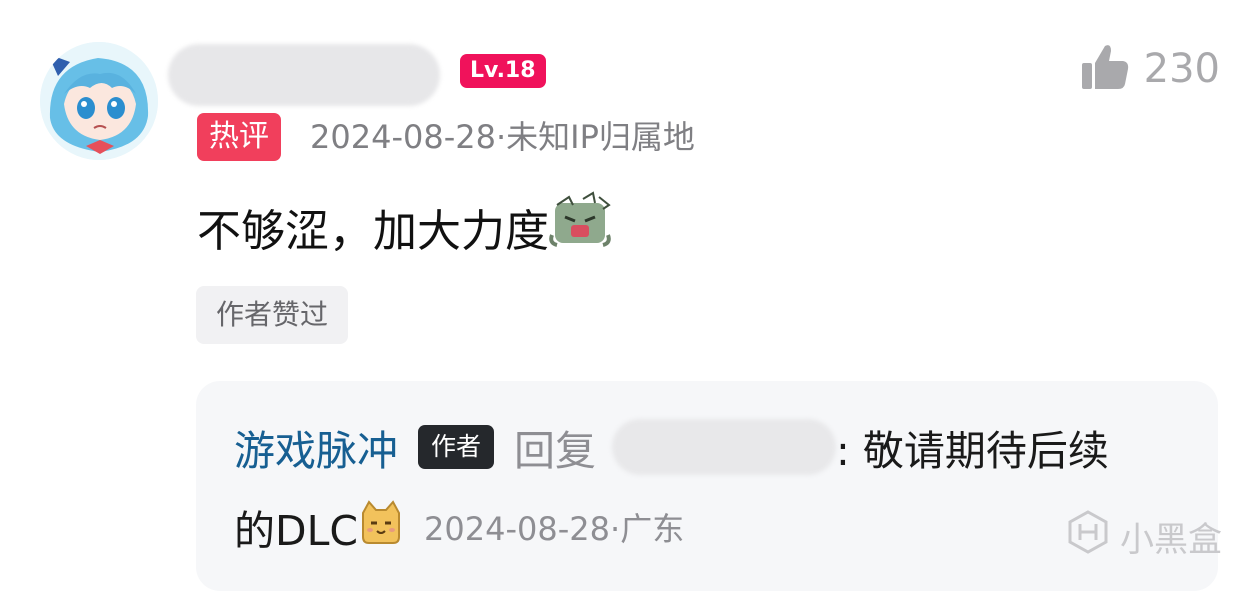  What do you see at coordinates (502, 137) in the screenshot?
I see `comment-meta: 2024-08-28·未知IP归属地` at bounding box center [502, 137].